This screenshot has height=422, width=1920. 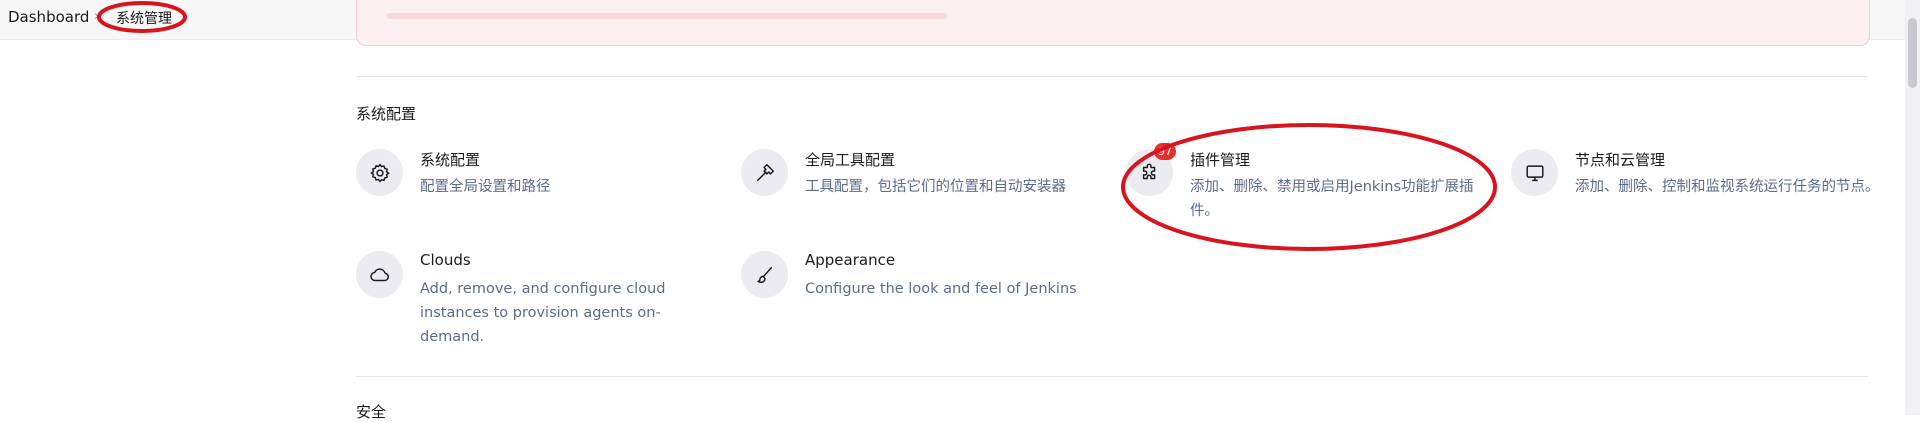 What do you see at coordinates (379, 172) in the screenshot?
I see `gear-icon` at bounding box center [379, 172].